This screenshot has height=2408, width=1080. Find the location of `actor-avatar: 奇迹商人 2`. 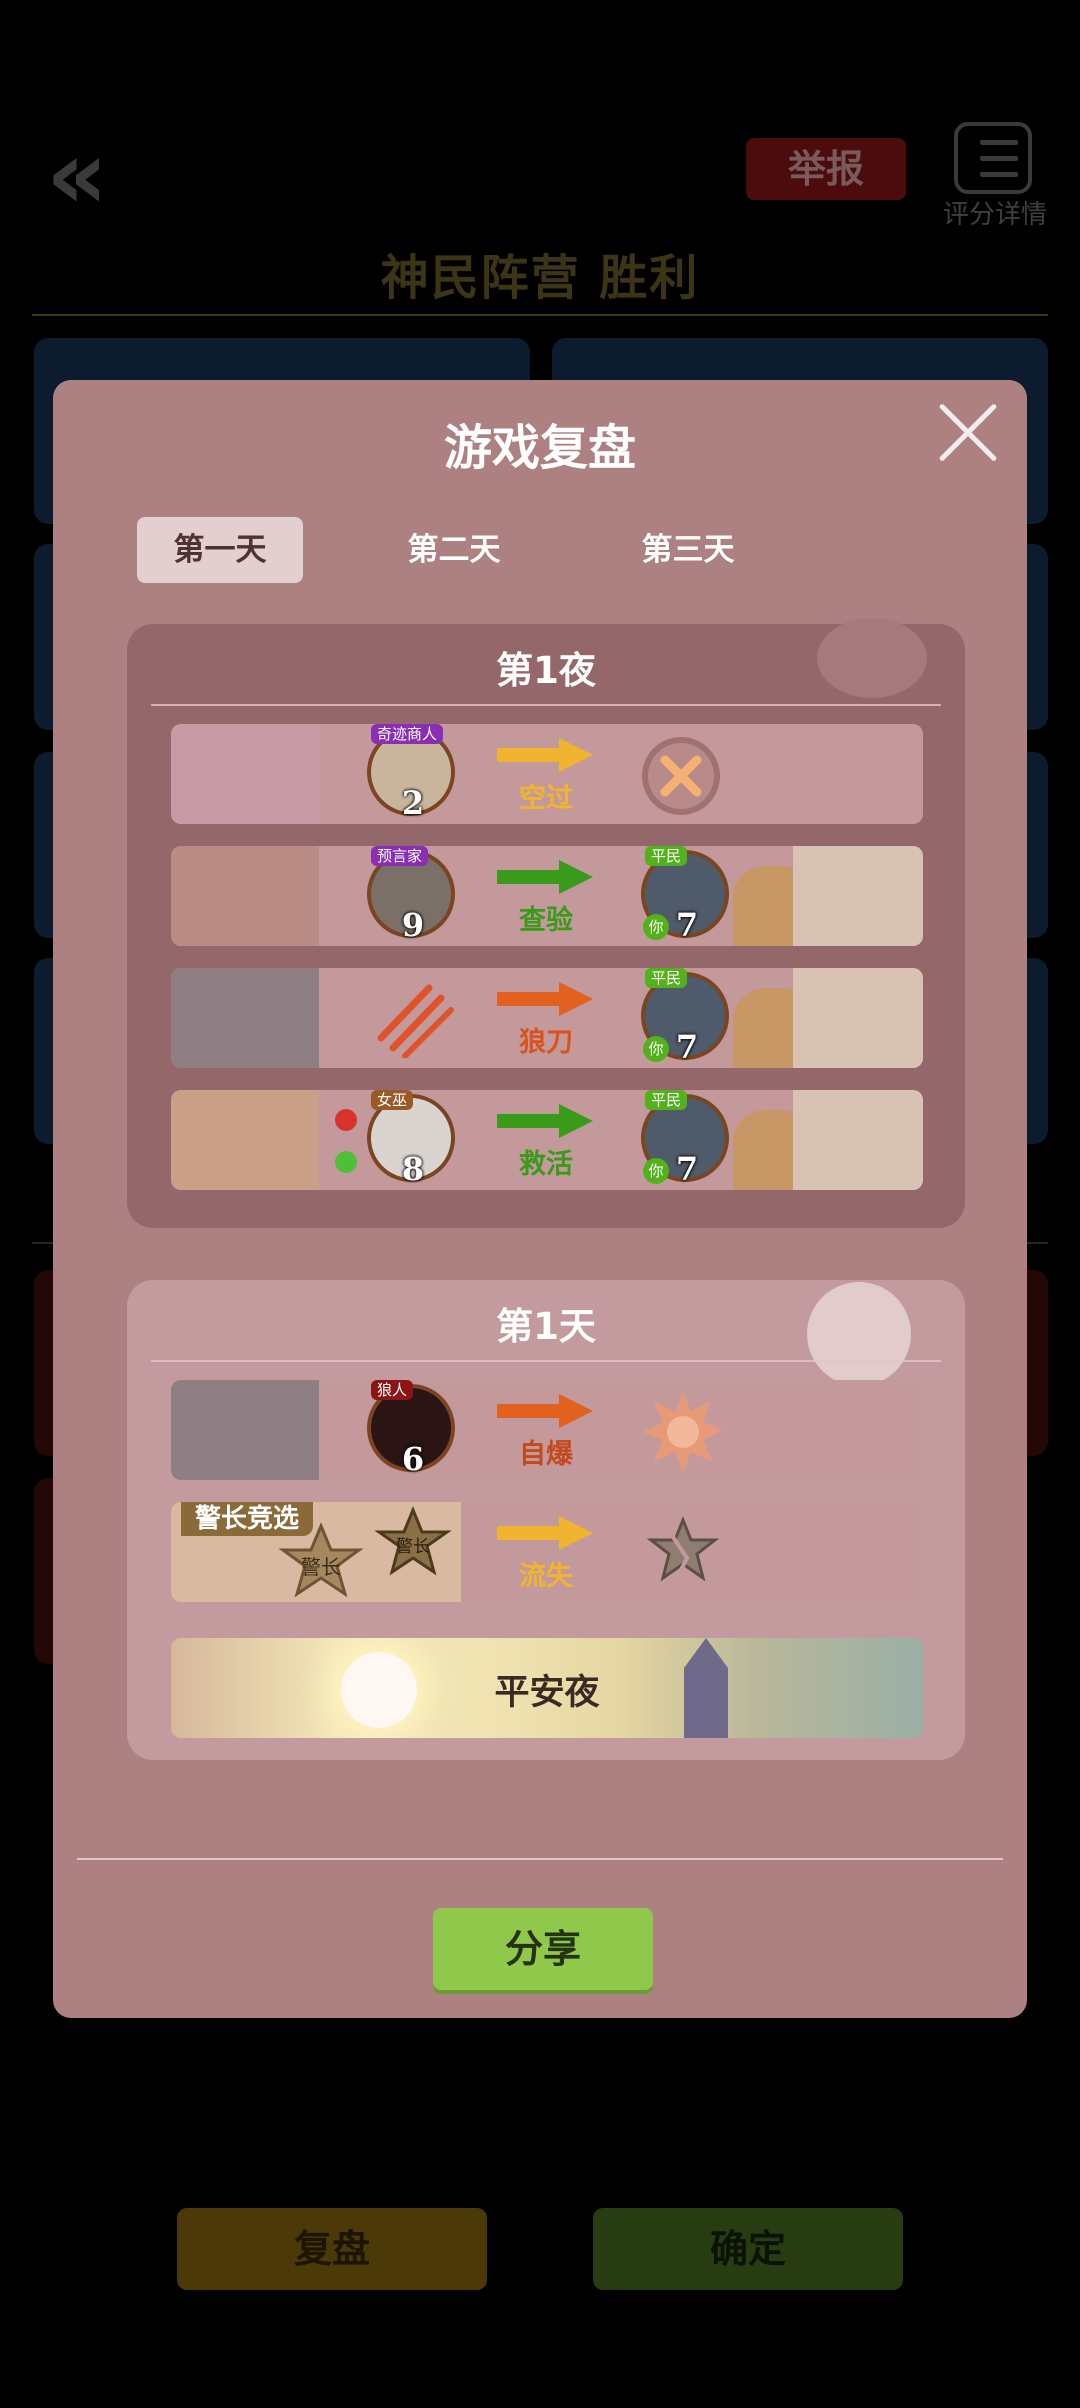

actor-avatar: 奇迹商人 2 is located at coordinates (413, 773).